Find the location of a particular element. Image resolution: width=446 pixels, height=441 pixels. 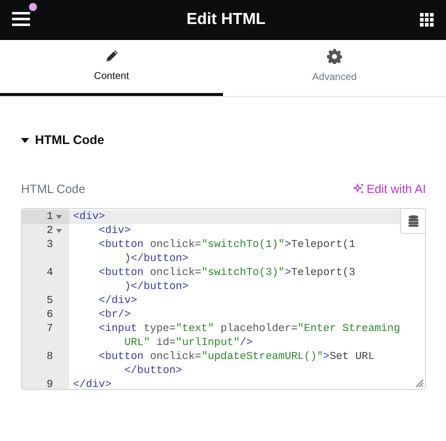

code-line: URL" id="urlInput"/> is located at coordinates (188, 342).